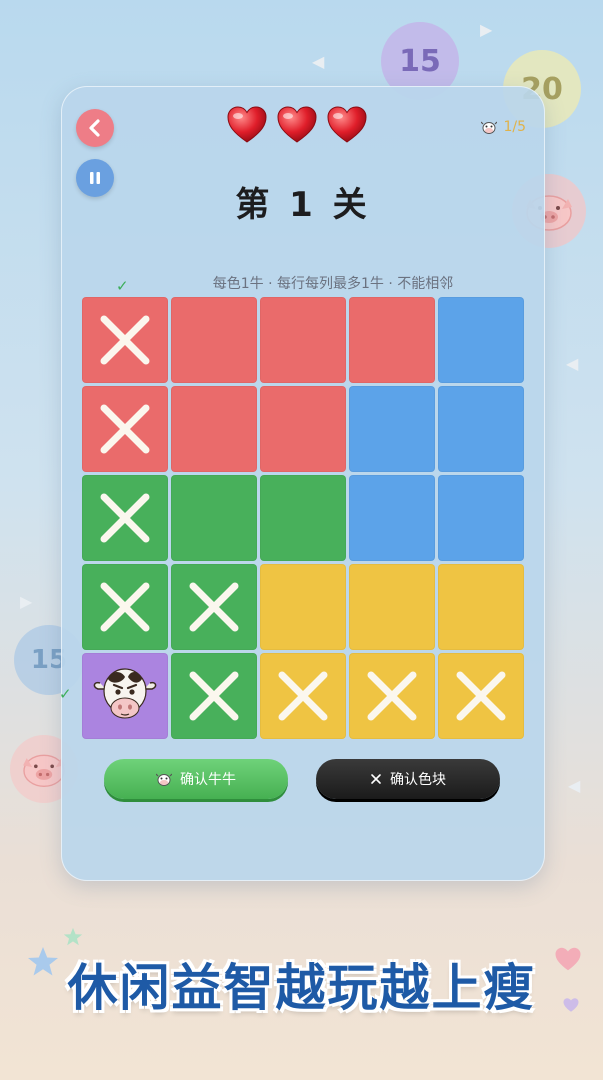  What do you see at coordinates (65, 694) in the screenshot?
I see `row-check-icon: ✓` at bounding box center [65, 694].